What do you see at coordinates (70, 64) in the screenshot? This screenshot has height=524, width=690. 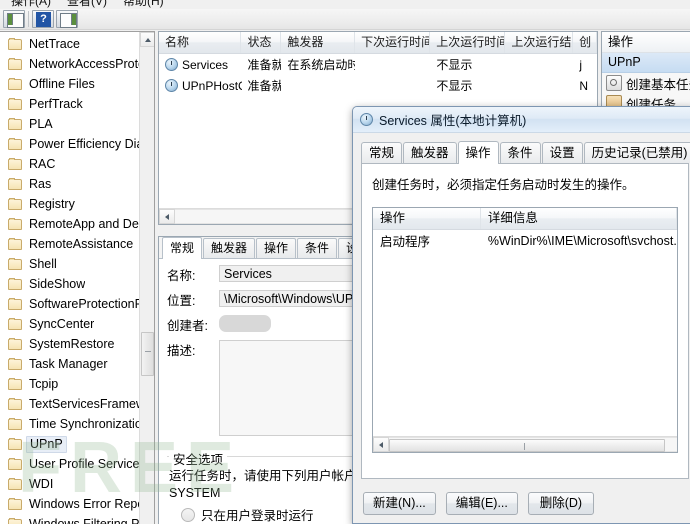 I see `tree-item: NetworkAccessProtecti` at bounding box center [70, 64].